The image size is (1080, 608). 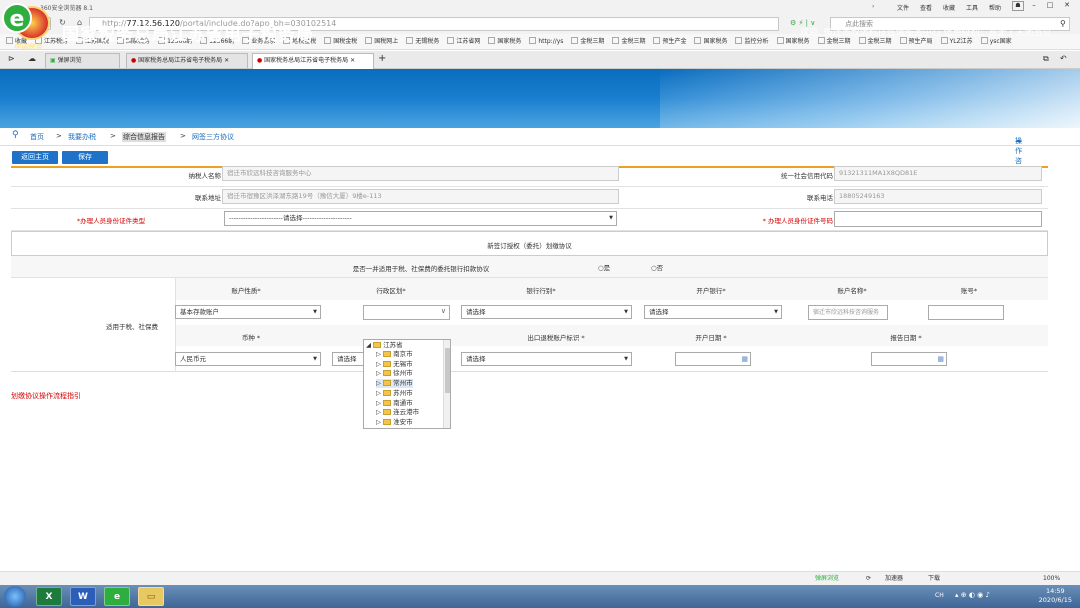 I want to click on favorite-item: 国税金税, so click(x=340, y=41).